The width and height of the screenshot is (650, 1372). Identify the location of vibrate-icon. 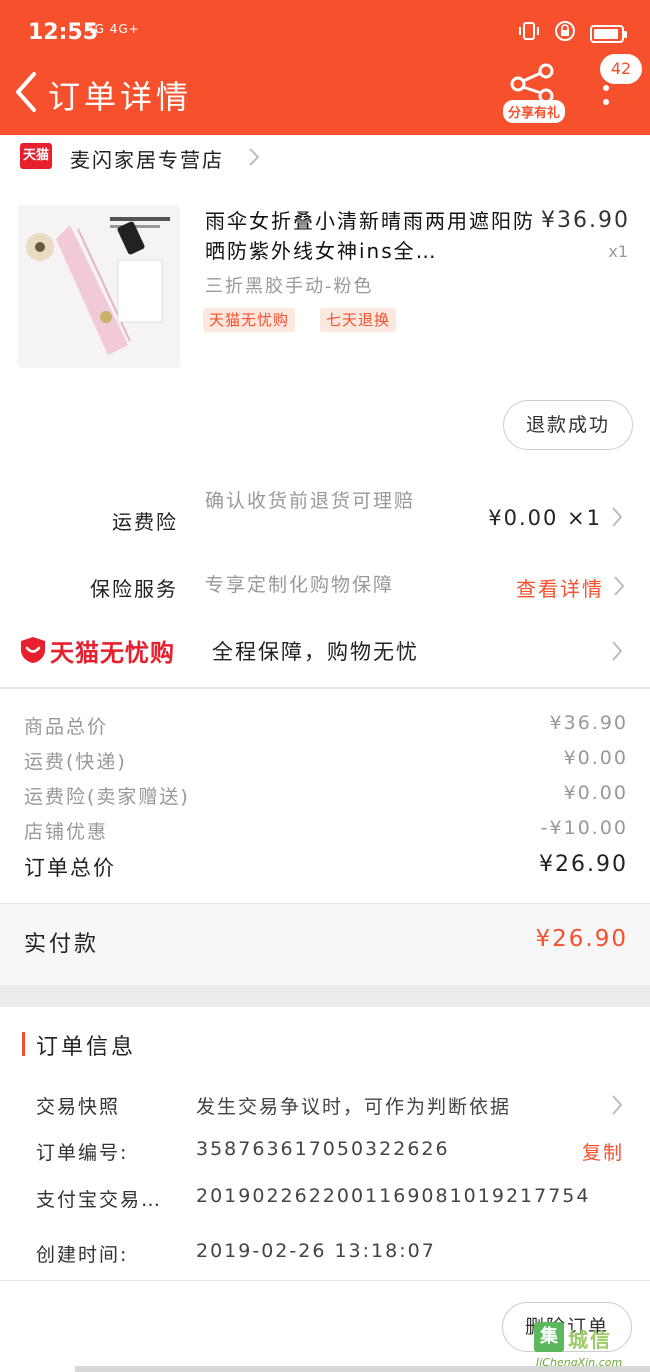
(529, 33).